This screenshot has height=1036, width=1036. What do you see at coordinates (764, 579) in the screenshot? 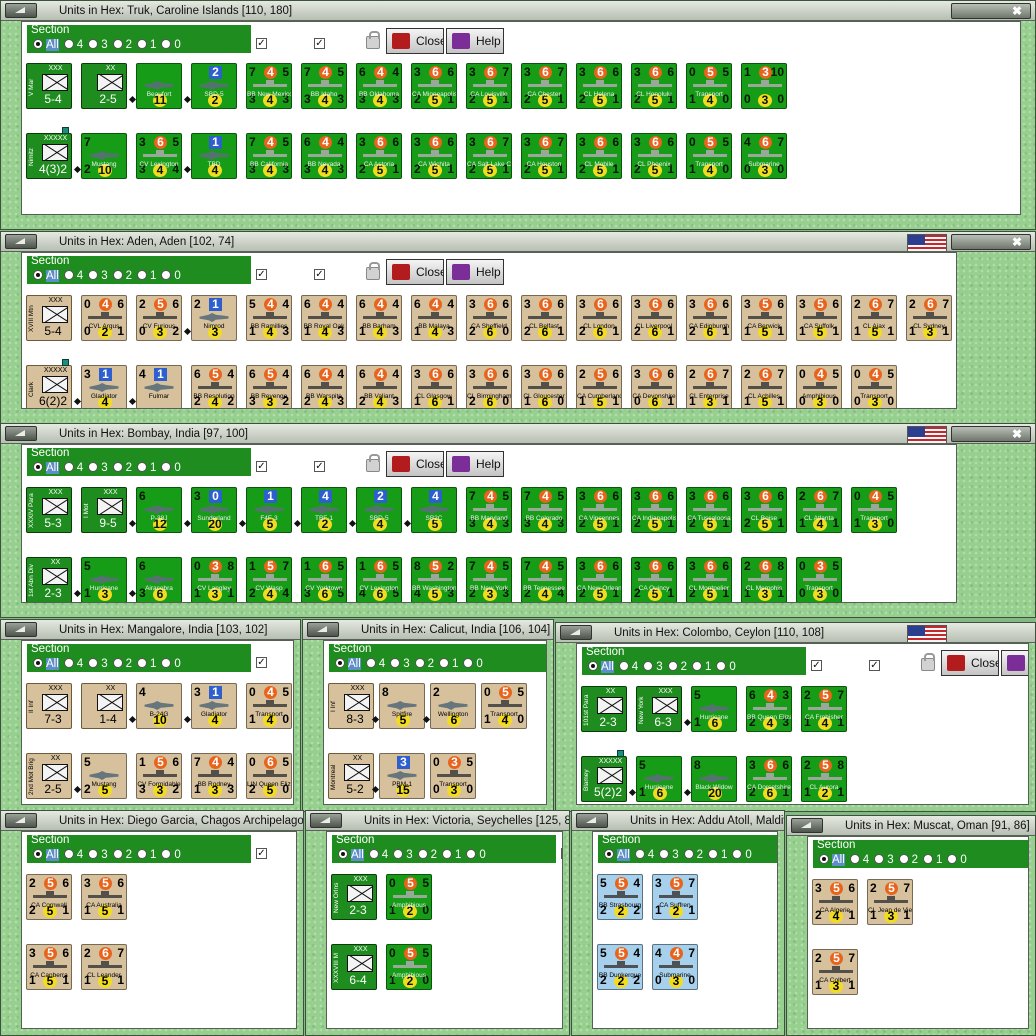
I see `naval-unit-counter: 2 6 8 1 3 1 CL Memphis` at bounding box center [764, 579].